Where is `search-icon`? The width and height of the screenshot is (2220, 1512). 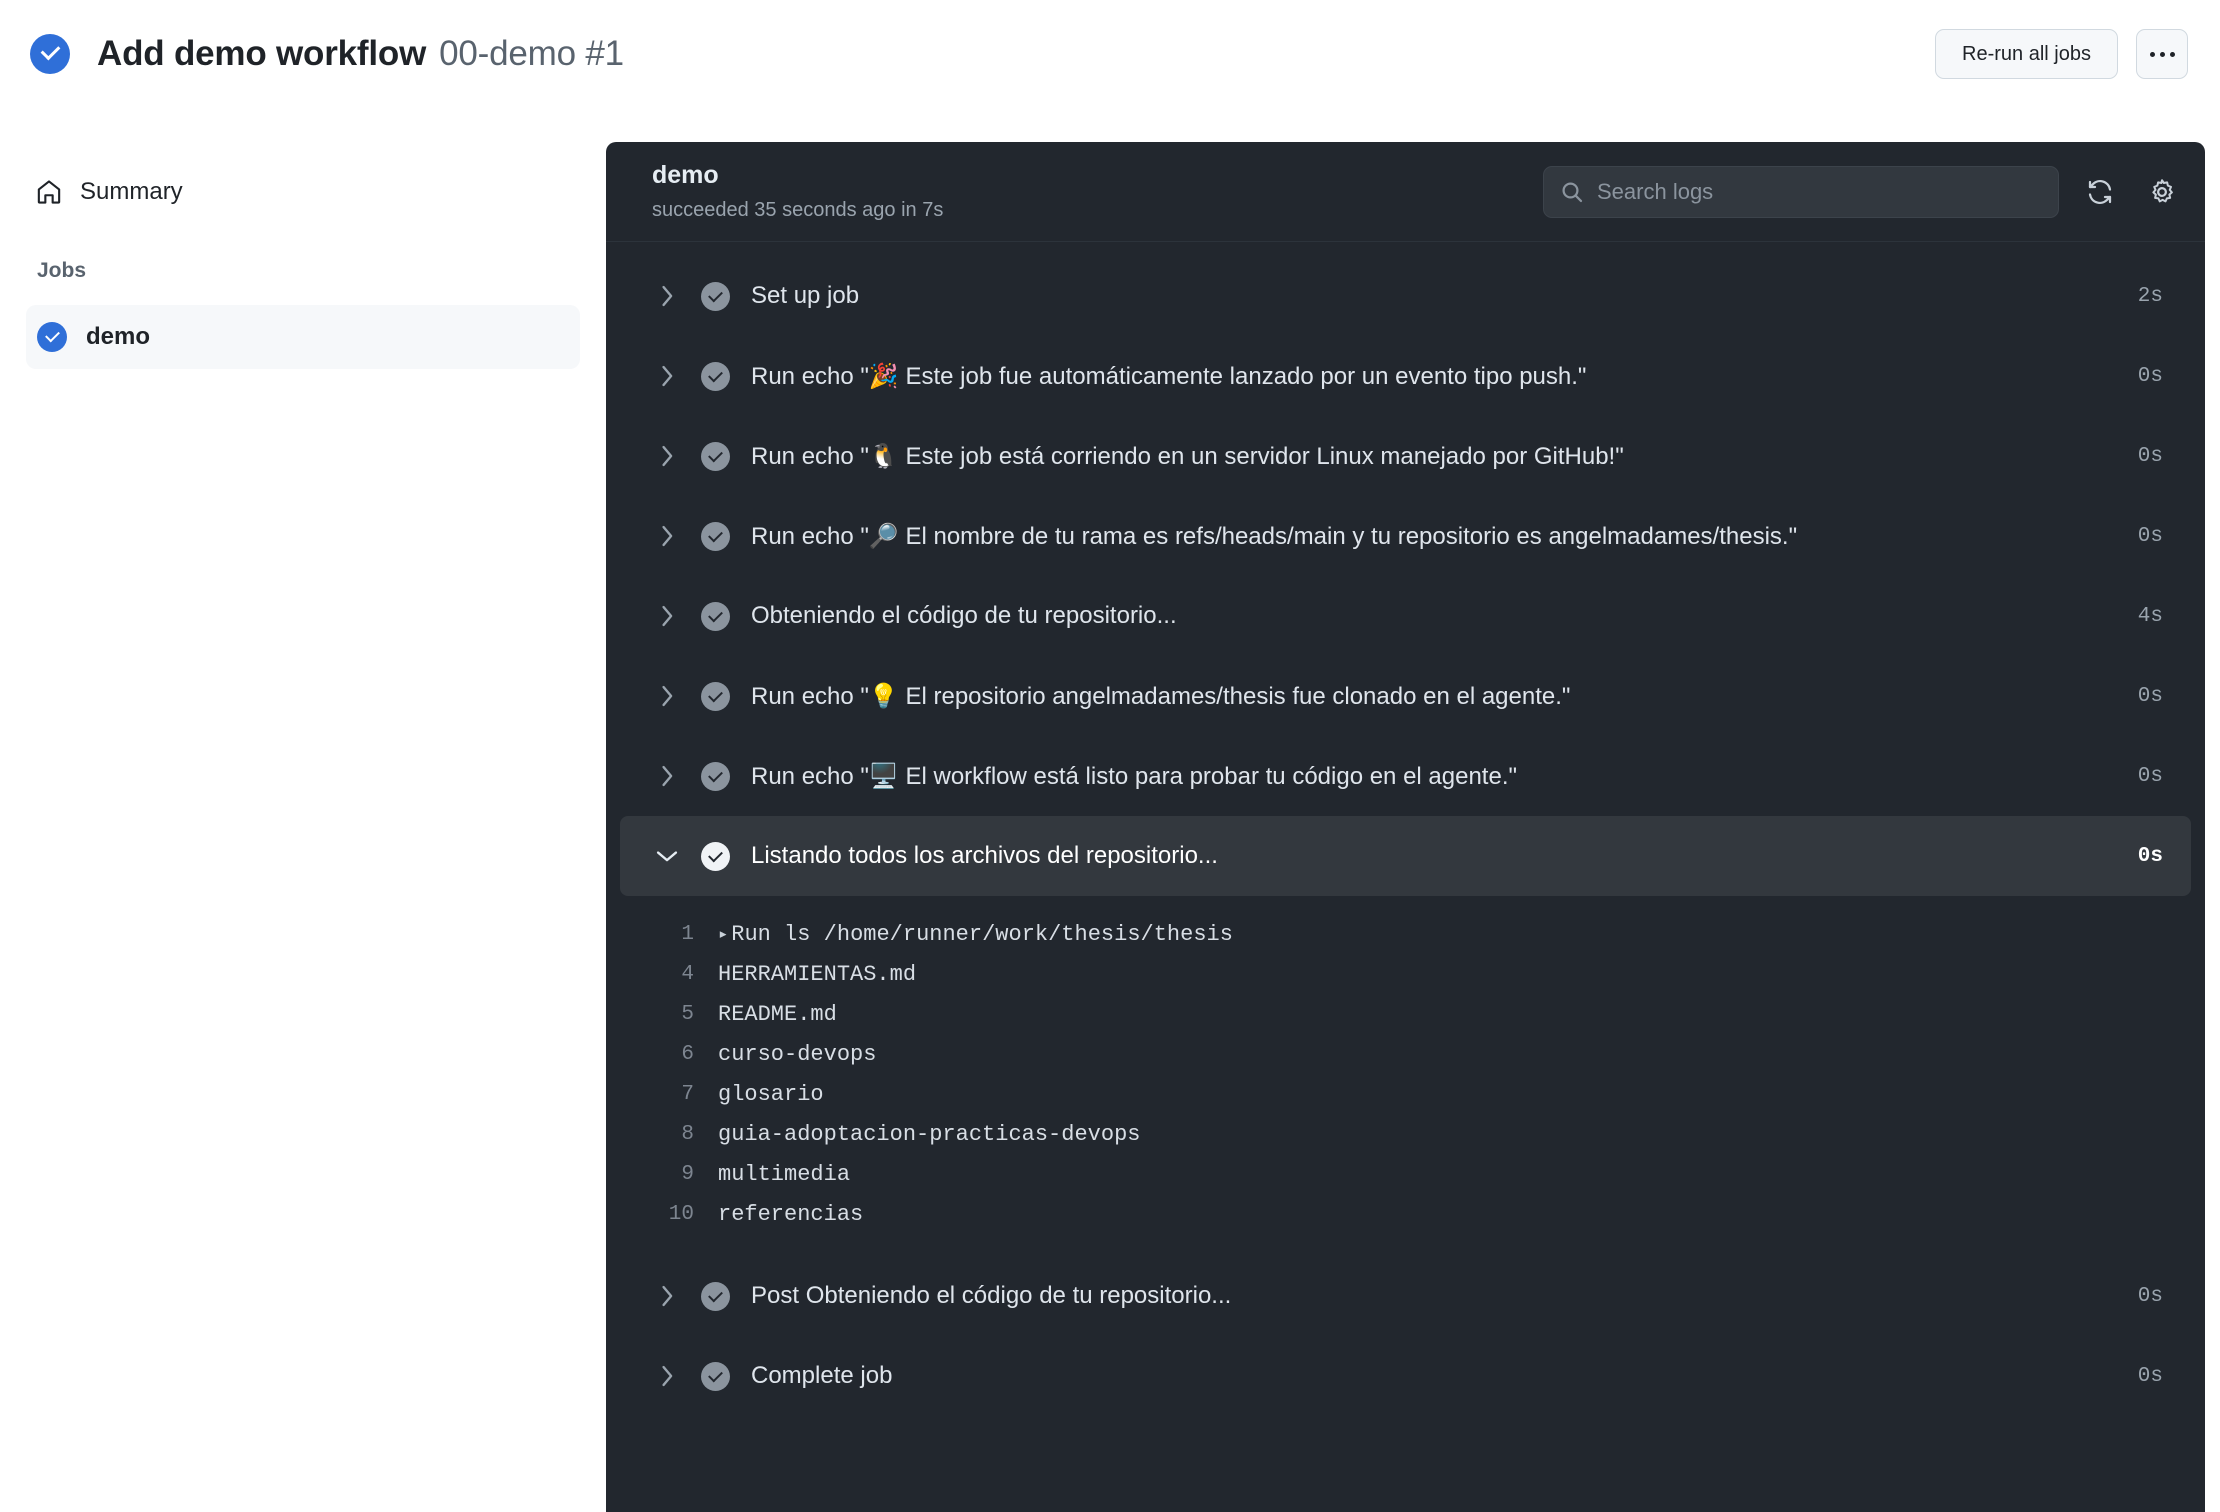 search-icon is located at coordinates (1572, 192).